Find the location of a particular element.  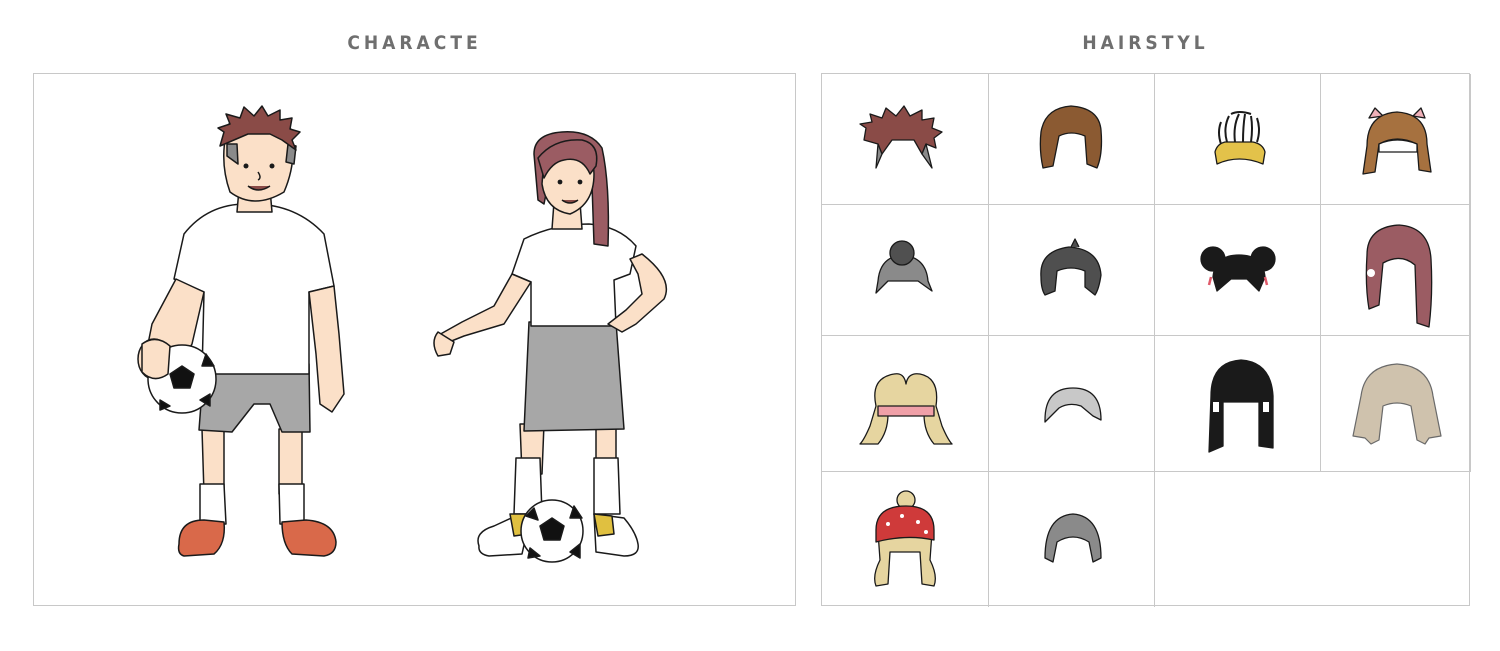

double-bun-hair-icon is located at coordinates (1238, 270).